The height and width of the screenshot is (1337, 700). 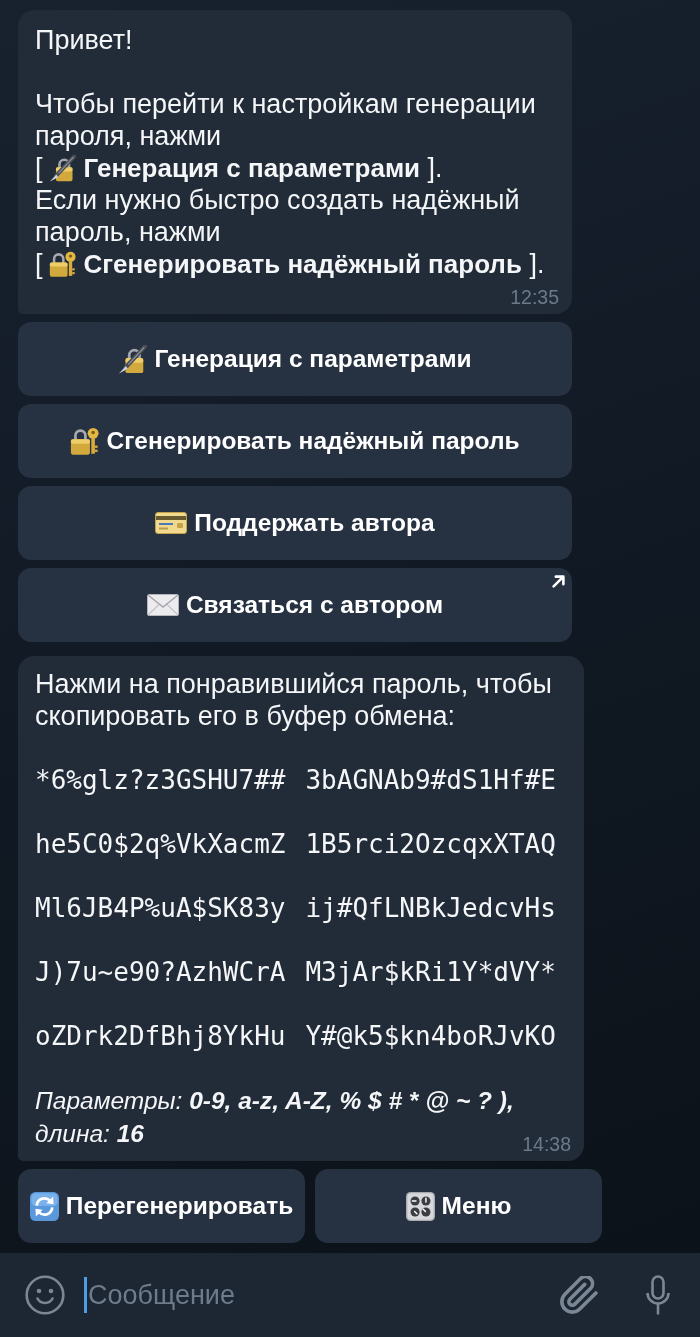 What do you see at coordinates (302, 264) in the screenshot?
I see `command-label: Сгенерировать надёжный пароль` at bounding box center [302, 264].